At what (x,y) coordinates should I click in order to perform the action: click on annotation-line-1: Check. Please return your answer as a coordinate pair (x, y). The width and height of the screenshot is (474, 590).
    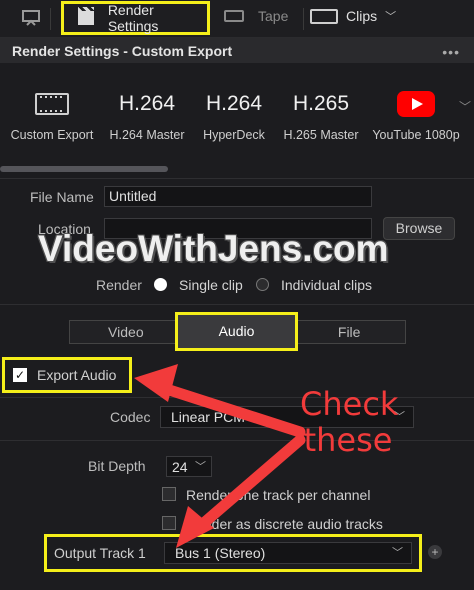
    Looking at the image, I should click on (349, 404).